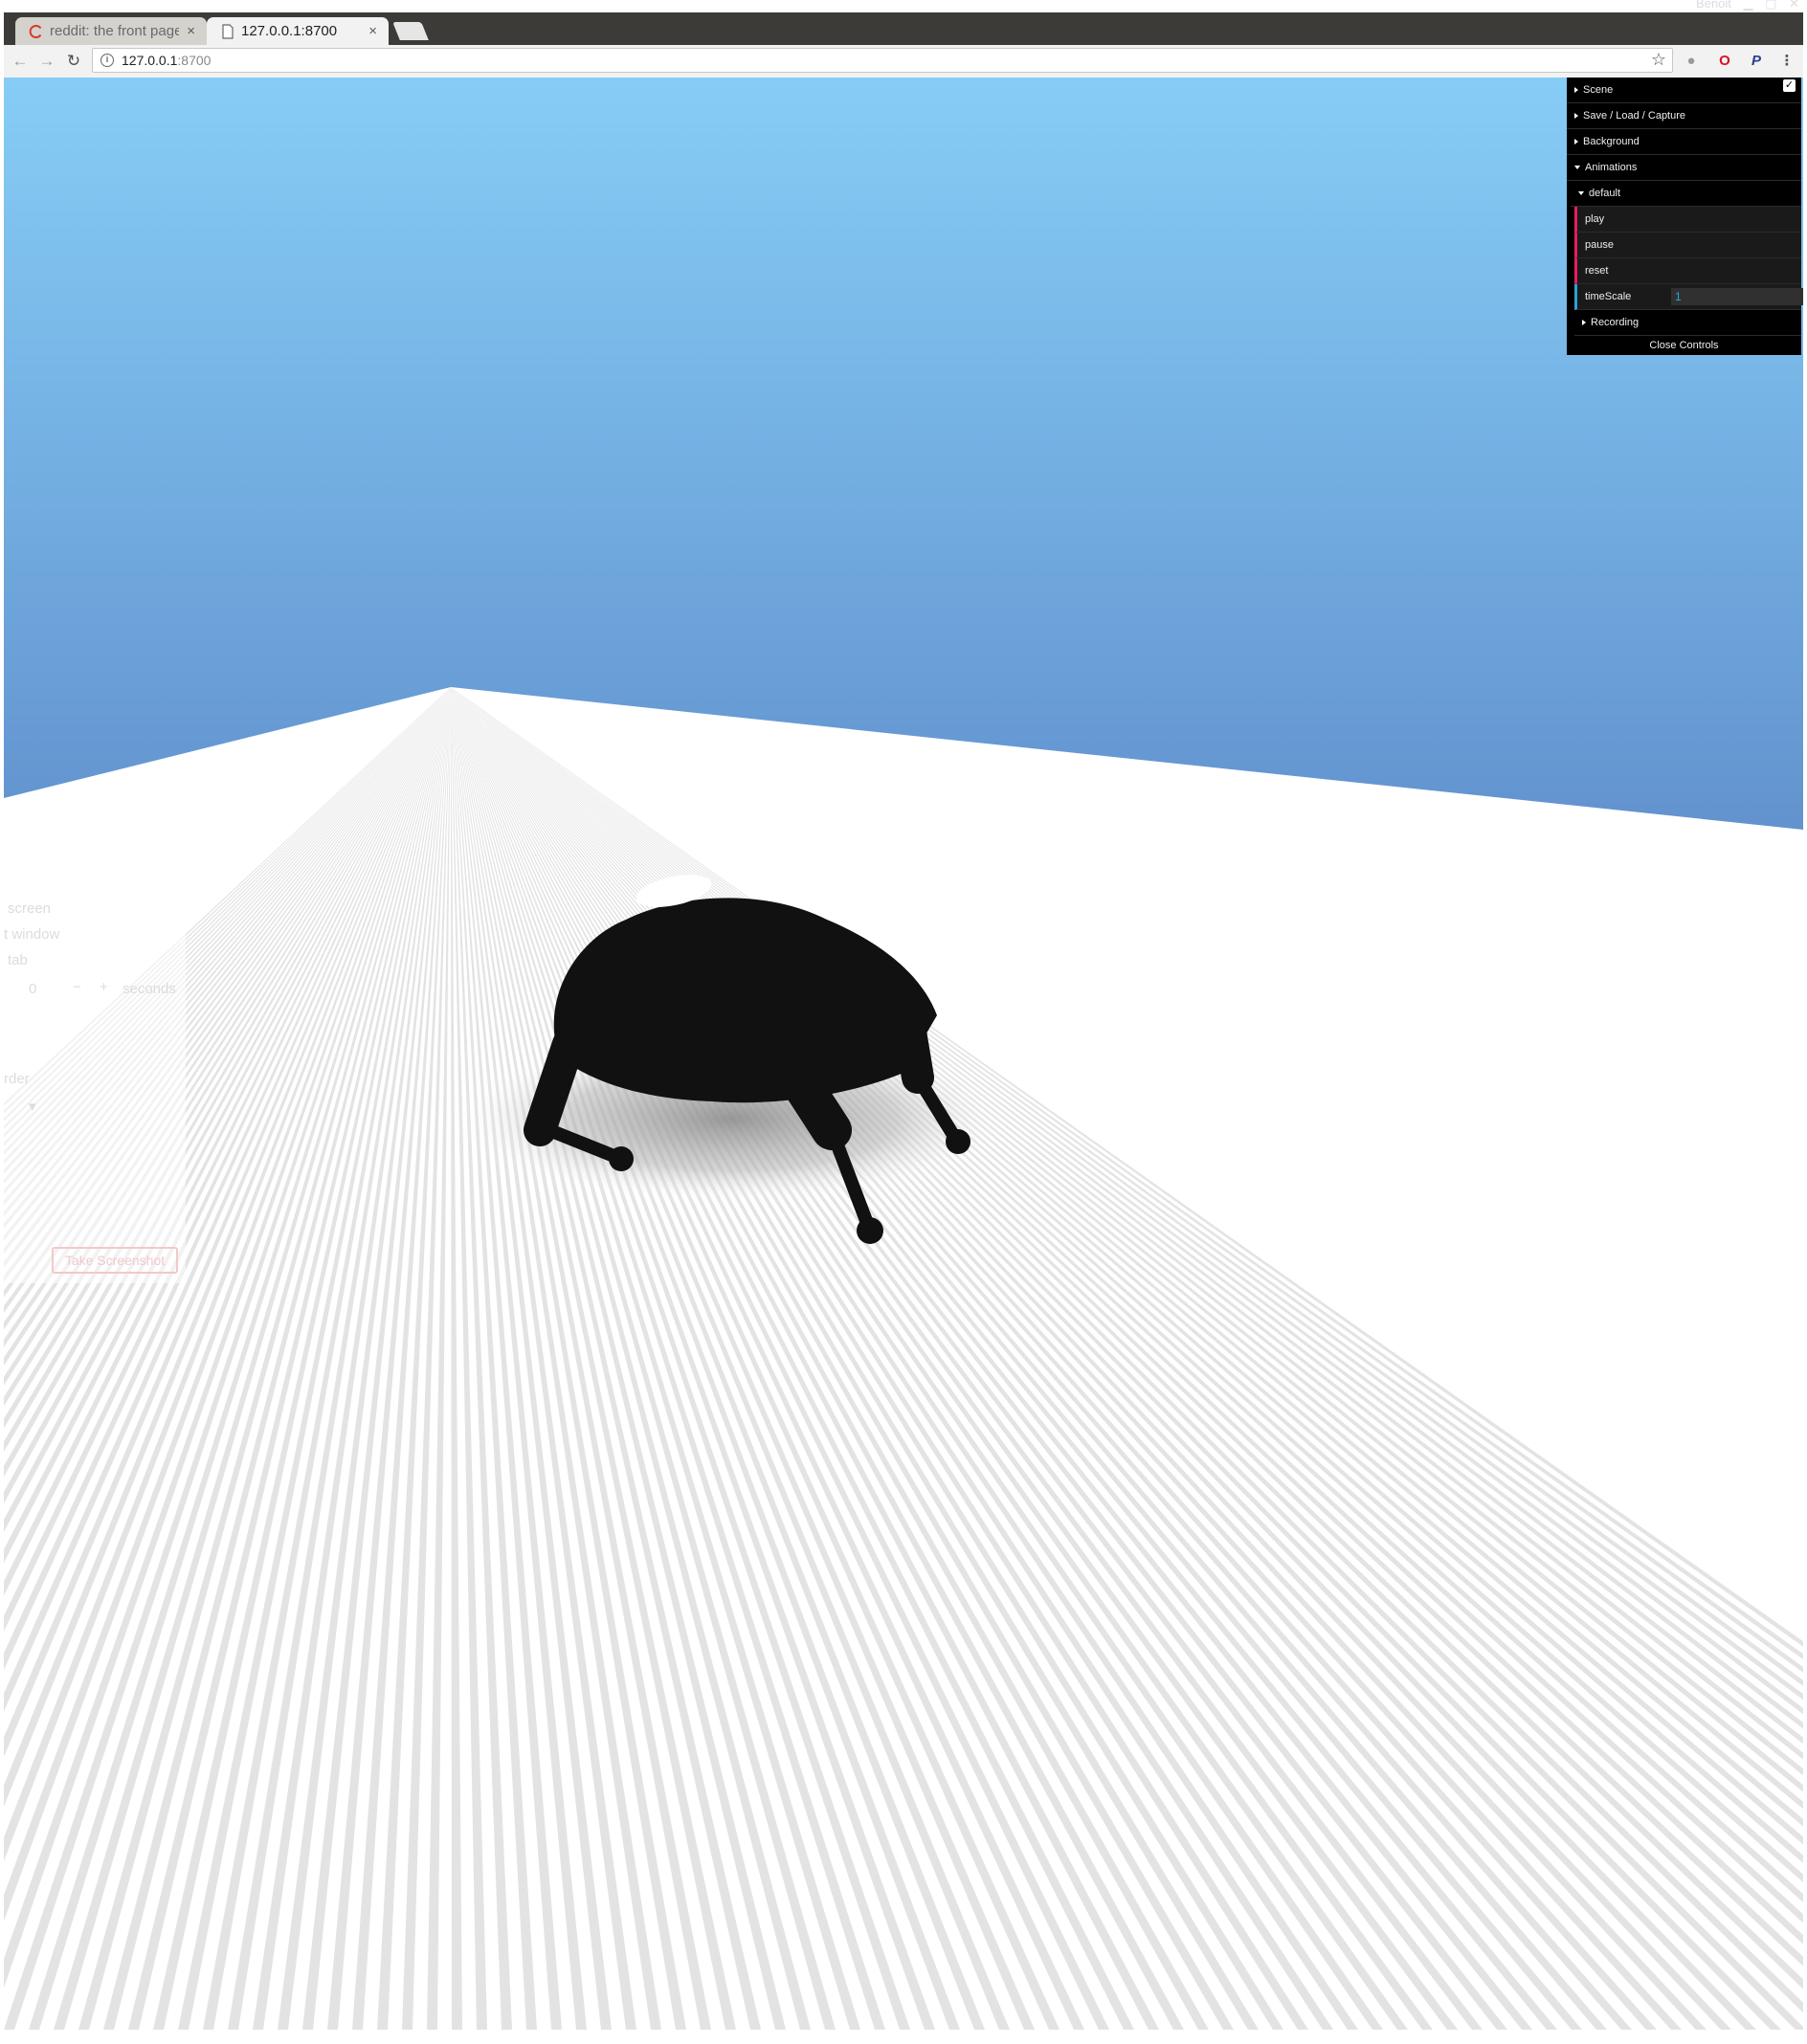 This screenshot has height=2044, width=1807. I want to click on ghost-border-label: rder, so click(17, 1079).